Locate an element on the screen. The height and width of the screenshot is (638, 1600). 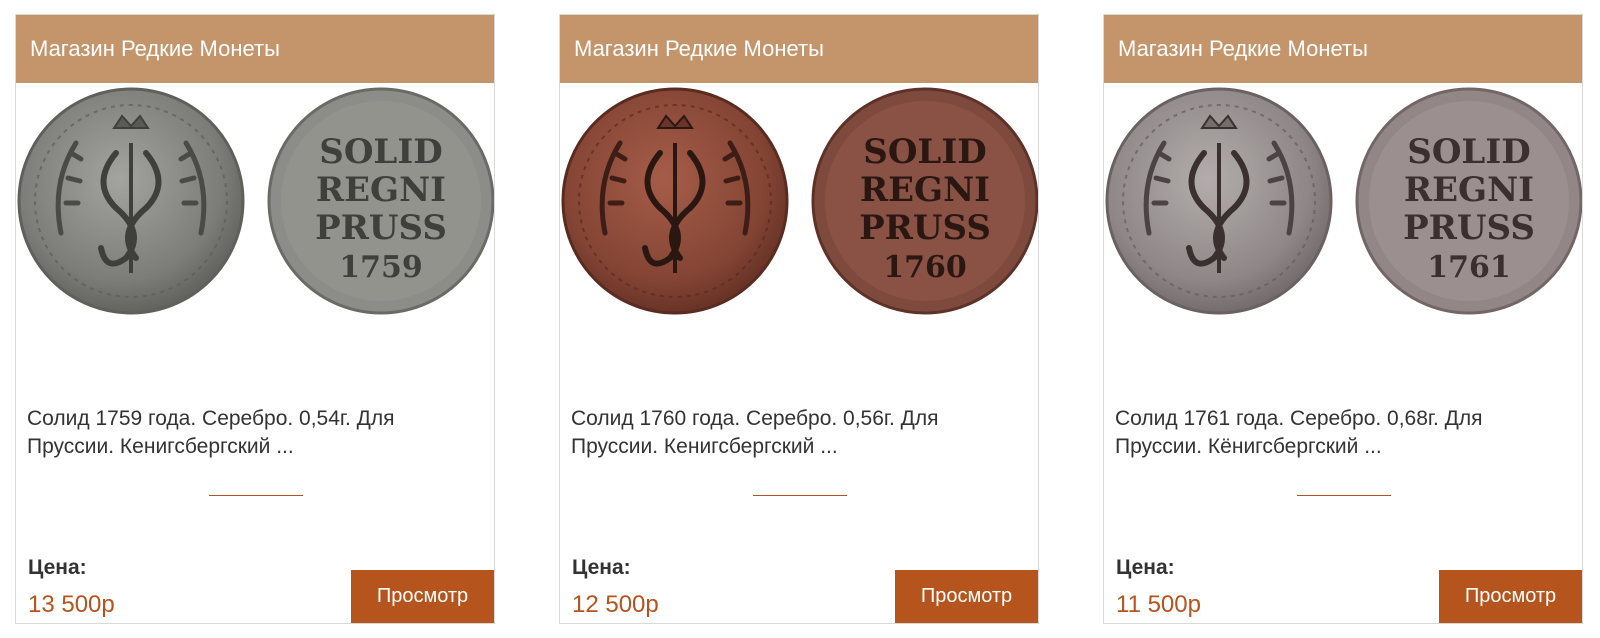
coin-legend-year: 1760 is located at coordinates (925, 267).